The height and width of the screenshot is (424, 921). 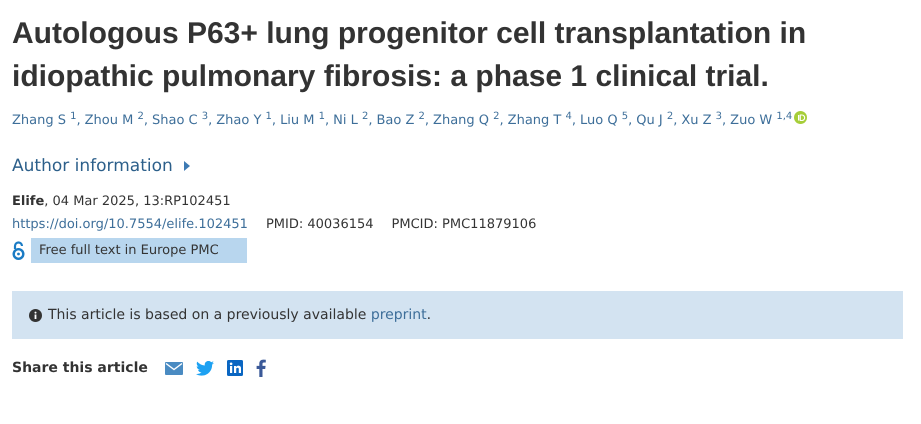 What do you see at coordinates (761, 121) in the screenshot?
I see `author-link: Zuo W $^{1,4}$` at bounding box center [761, 121].